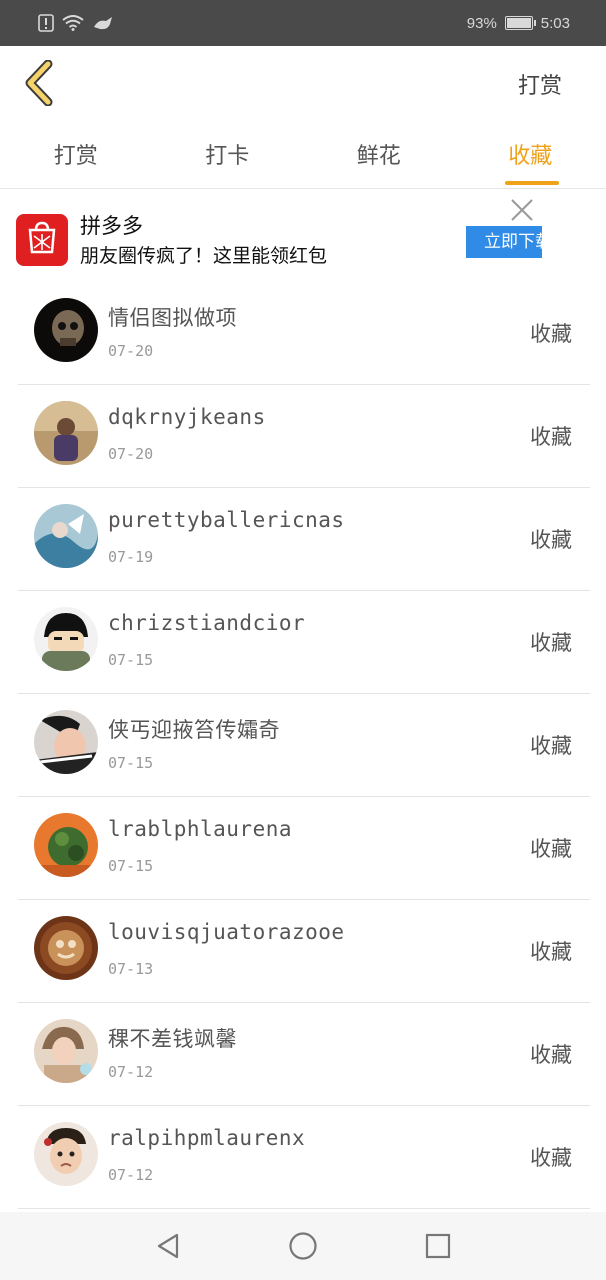 This screenshot has width=606, height=1280. Describe the element at coordinates (303, 236) in the screenshot. I see `ad-banner: 拼多多 朋友圈传疯了！这里能领红包 立即下载` at that location.